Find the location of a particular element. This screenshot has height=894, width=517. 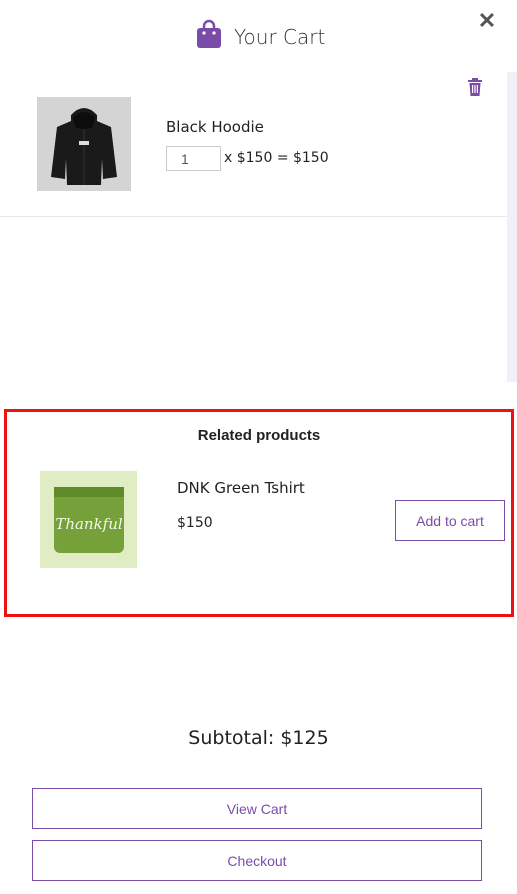

view-cart-button: View Cart is located at coordinates (257, 808).